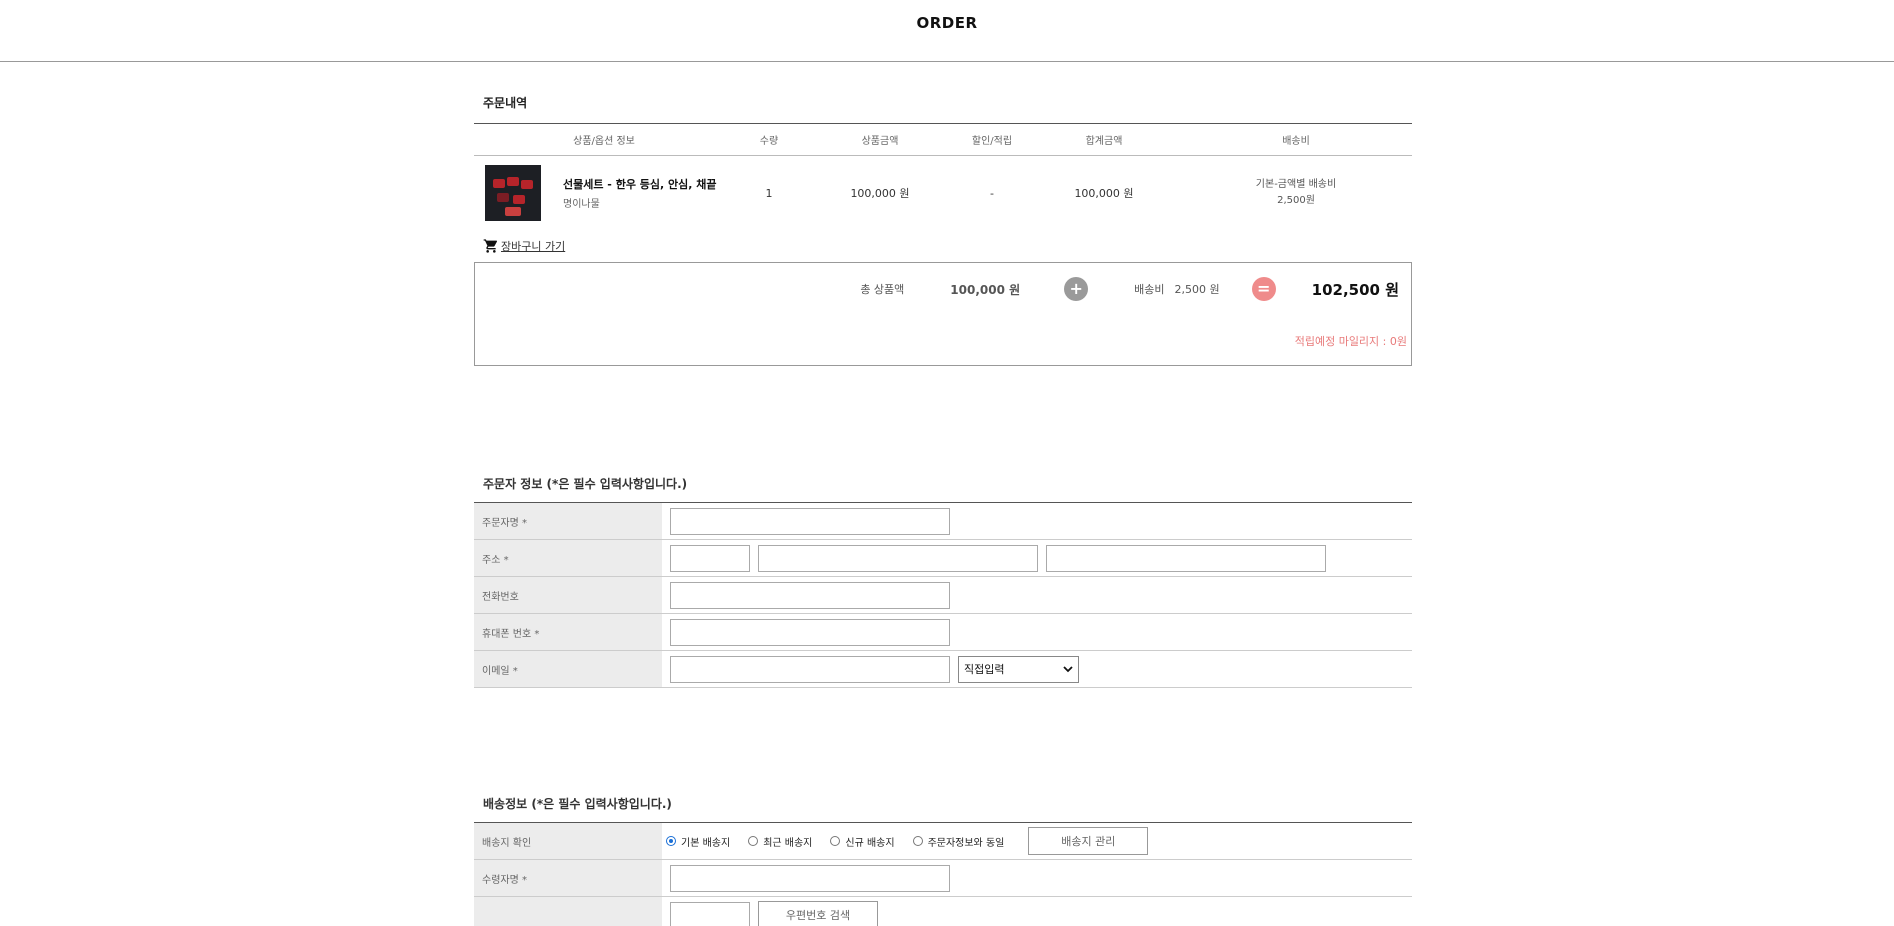 The height and width of the screenshot is (926, 1894). I want to click on radio-label: 최근 배송지, so click(788, 843).